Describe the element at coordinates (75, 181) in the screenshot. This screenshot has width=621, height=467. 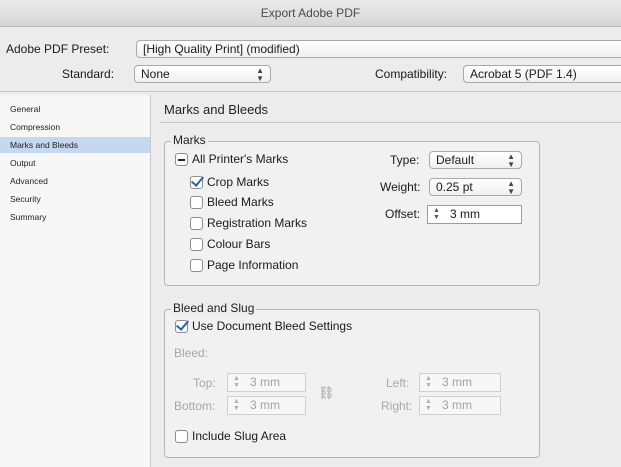
I see `sidebar-item-advanced: Advanced` at that location.